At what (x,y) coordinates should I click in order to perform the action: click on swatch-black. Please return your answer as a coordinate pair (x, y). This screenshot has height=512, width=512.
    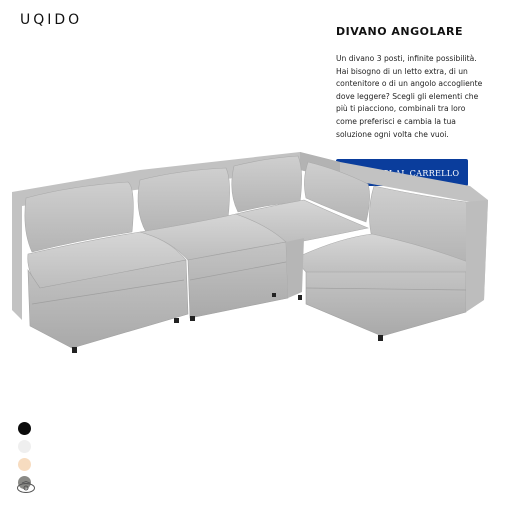
    Looking at the image, I should click on (24, 428).